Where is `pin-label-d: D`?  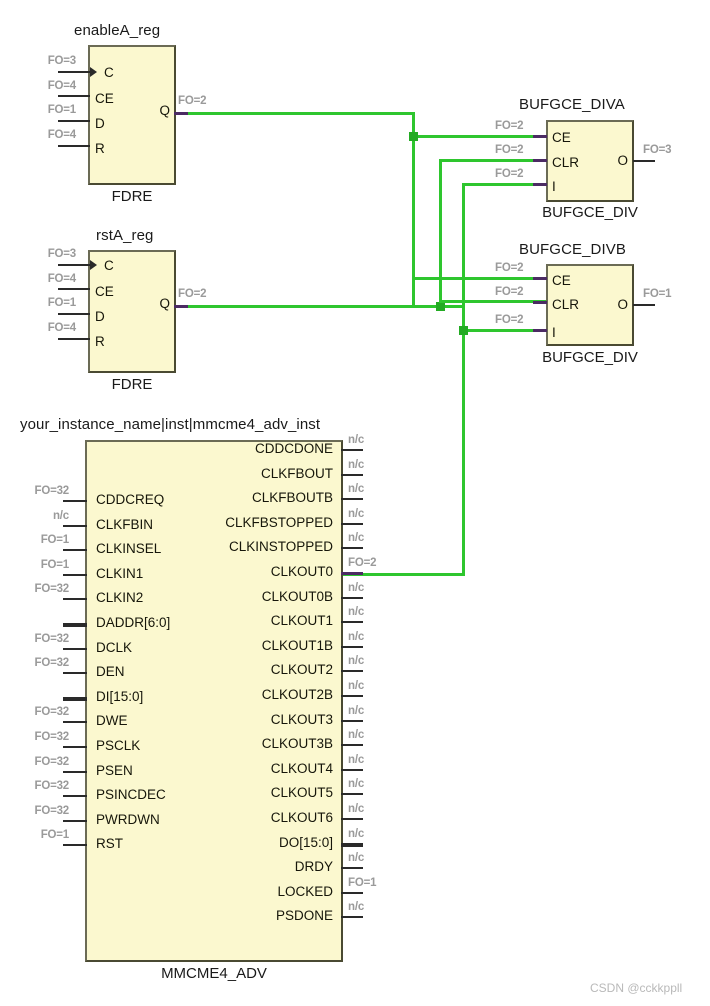 pin-label-d: D is located at coordinates (100, 123).